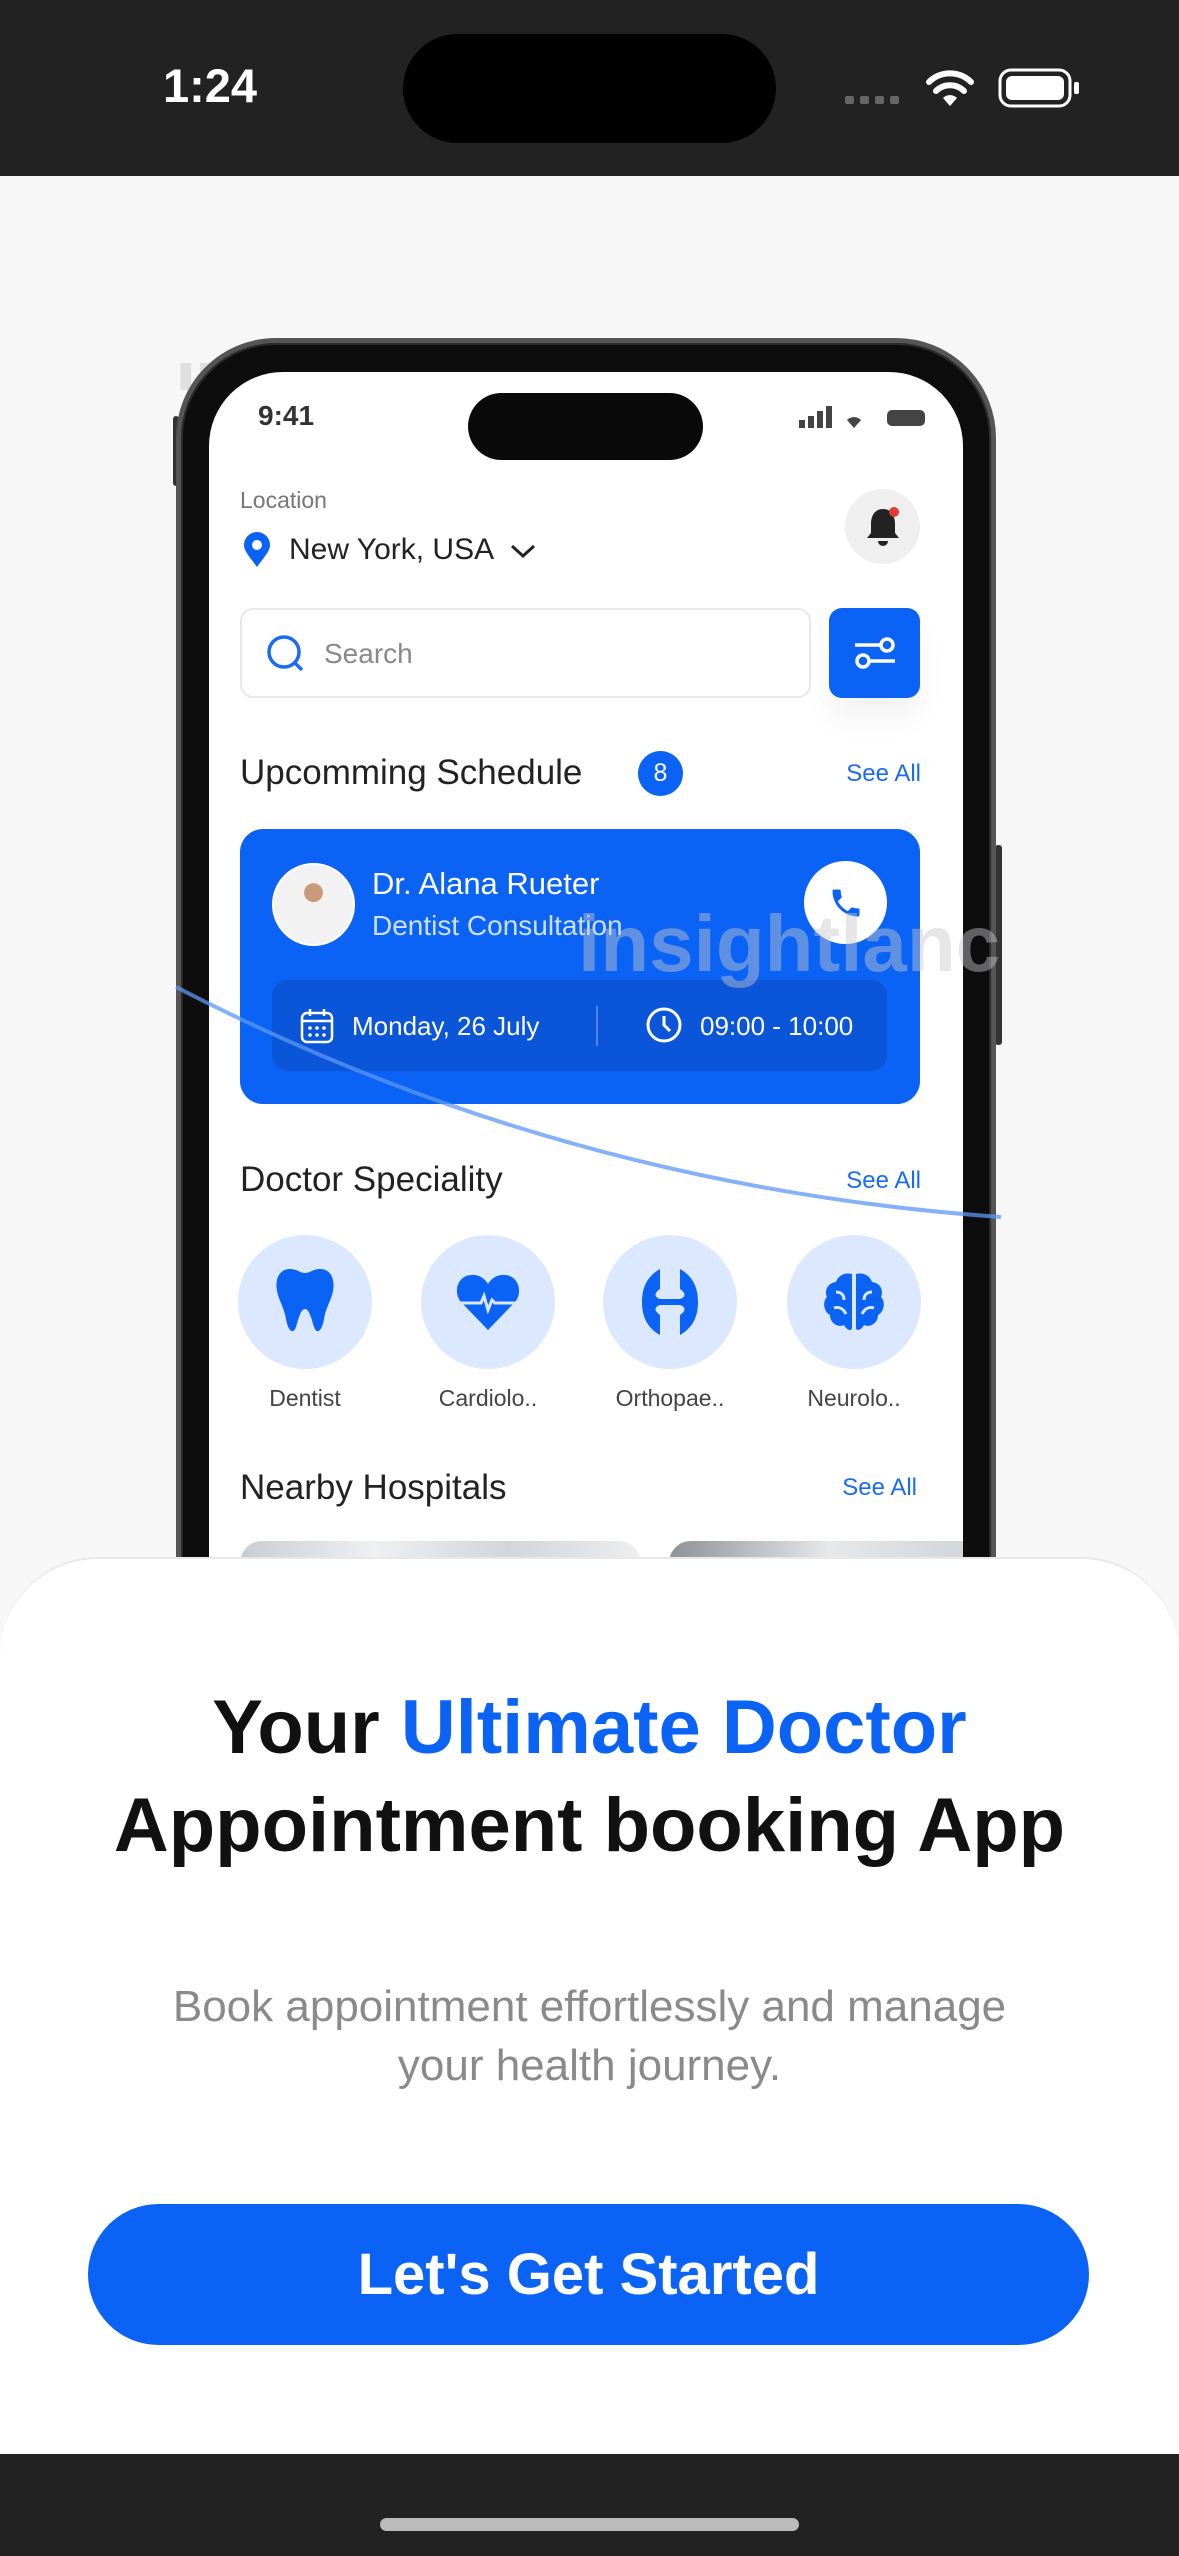 The image size is (1179, 2556). What do you see at coordinates (306, 1727) in the screenshot?
I see `heading-prefix: Your` at bounding box center [306, 1727].